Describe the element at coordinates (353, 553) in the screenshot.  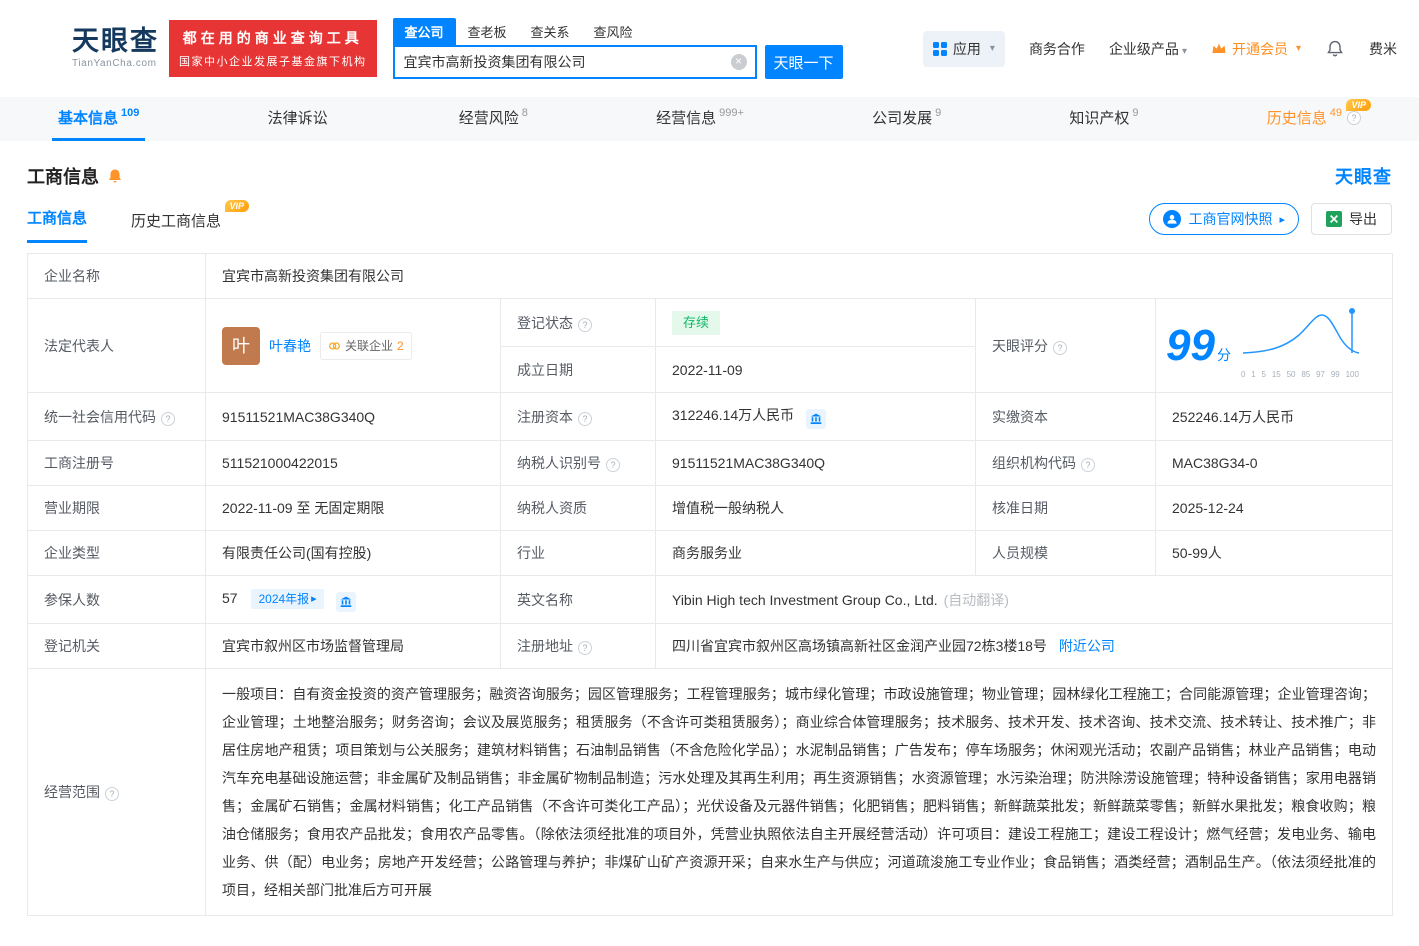
I see `company-type-value: 有限责任公司(国有控股)` at that location.